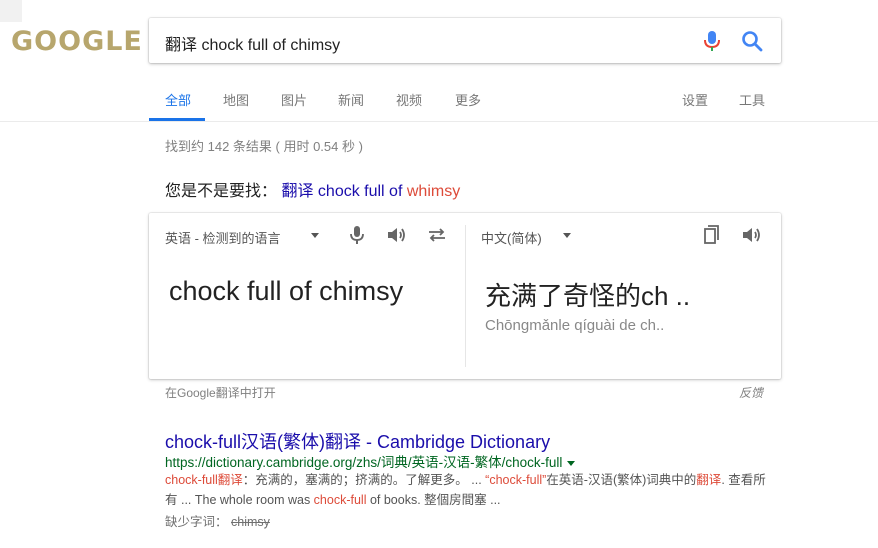  I want to click on did-you-mean-link-text: 翻译 chock full of, so click(342, 191).